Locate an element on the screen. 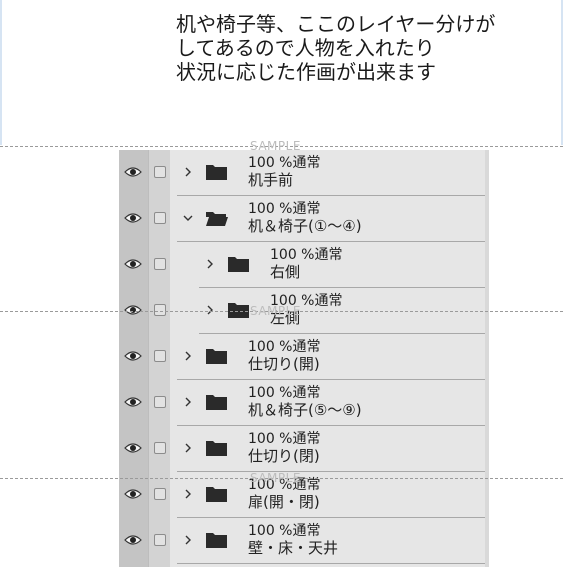  layer-row: 100 %通常 机＆椅子(①～④) is located at coordinates (302, 219).